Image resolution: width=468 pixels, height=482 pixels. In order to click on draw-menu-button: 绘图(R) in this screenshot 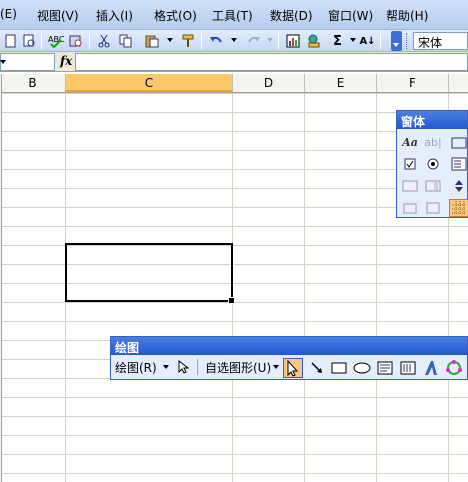, I will do `click(136, 367)`.